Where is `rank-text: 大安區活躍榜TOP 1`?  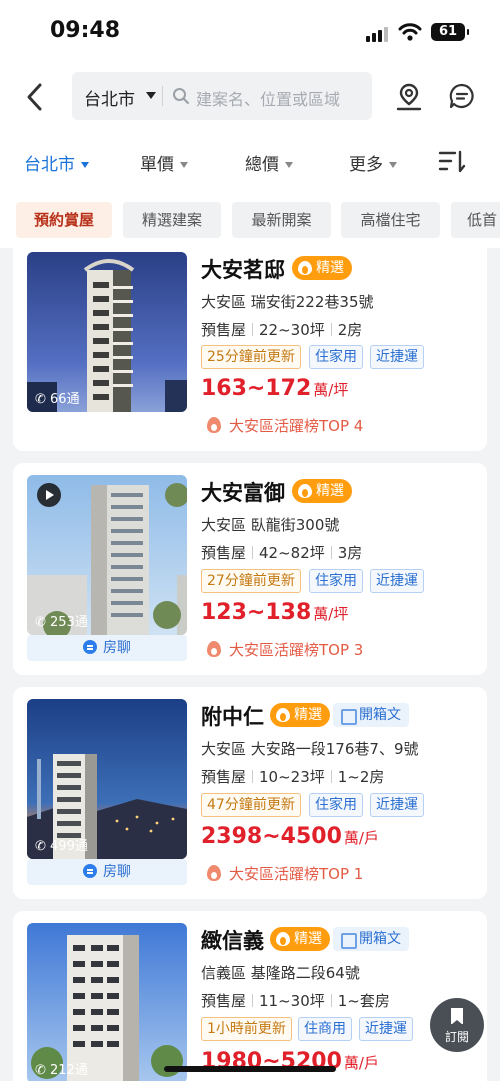 rank-text: 大安區活躍榜TOP 1 is located at coordinates (296, 874).